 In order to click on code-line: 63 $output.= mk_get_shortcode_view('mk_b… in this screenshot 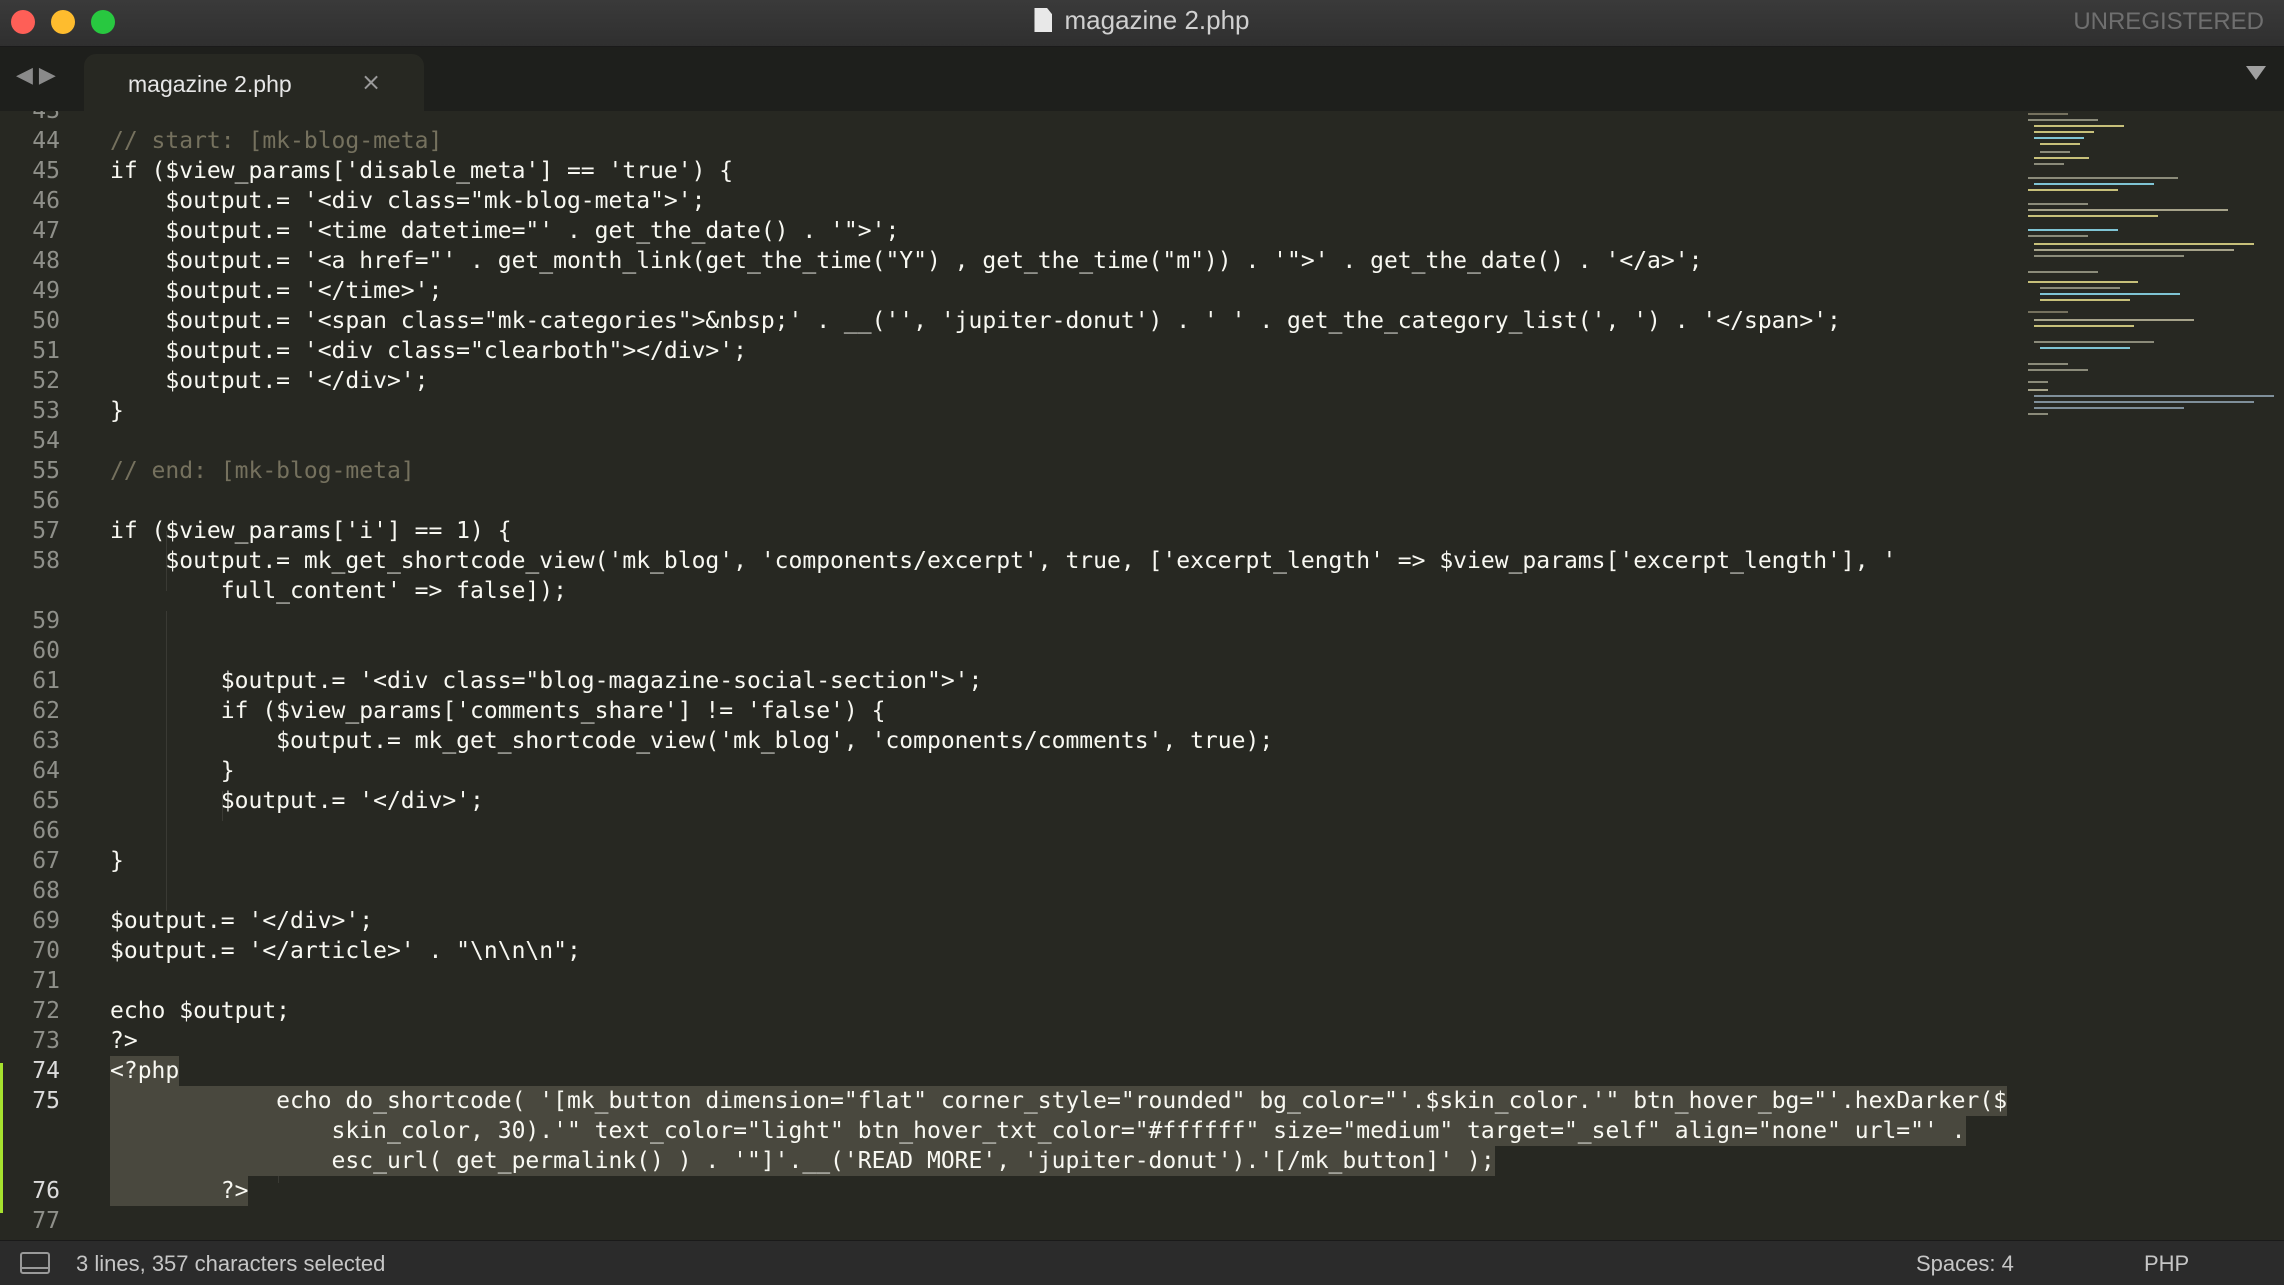, I will do `click(1005, 741)`.